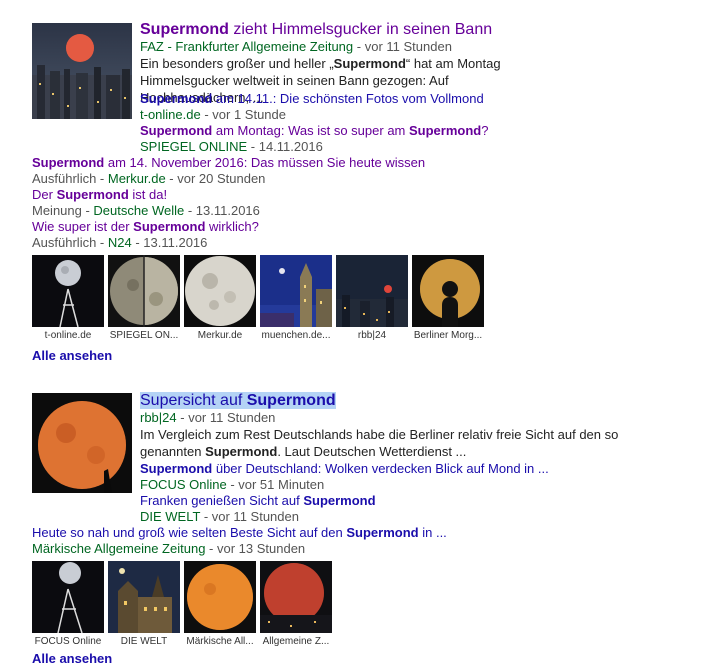 Image resolution: width=704 pixels, height=666 pixels. I want to click on thumbnail-caption: rbb|24, so click(372, 335).